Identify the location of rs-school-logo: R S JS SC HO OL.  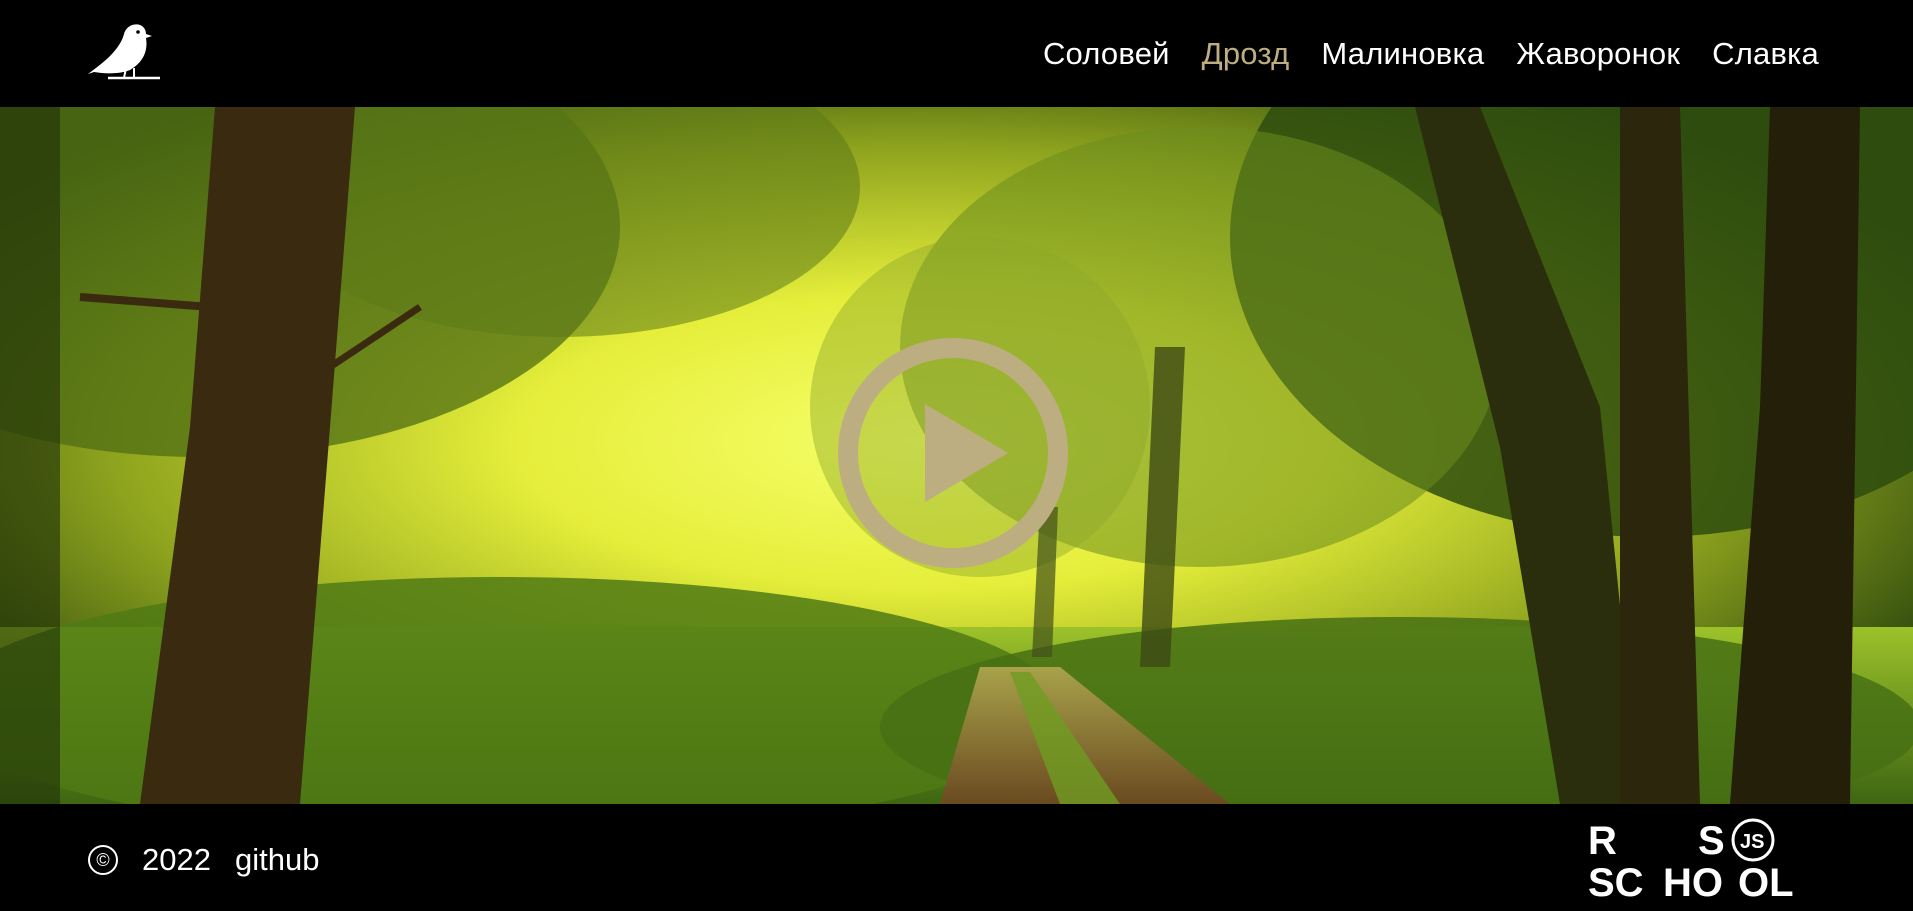
(1697, 859).